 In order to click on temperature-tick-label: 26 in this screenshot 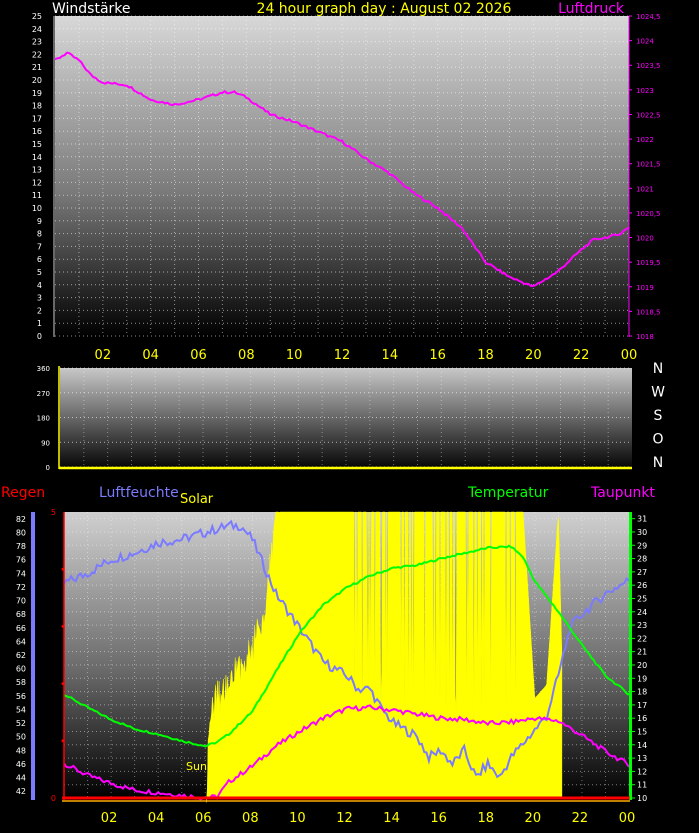, I will do `click(642, 585)`.